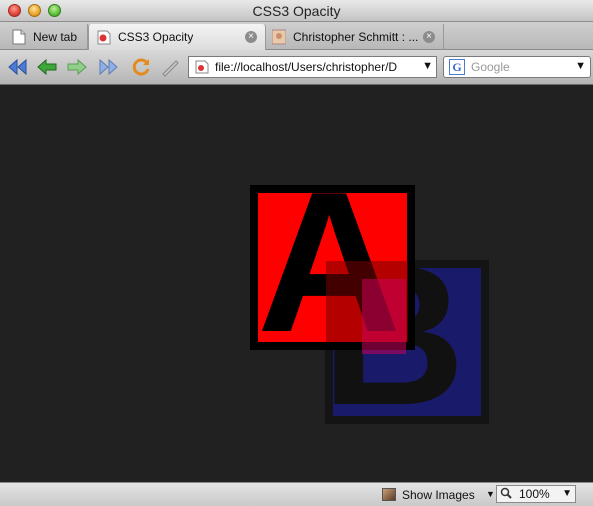  I want to click on status-bar: Show Images ▼ 100% ▼, so click(296, 494).